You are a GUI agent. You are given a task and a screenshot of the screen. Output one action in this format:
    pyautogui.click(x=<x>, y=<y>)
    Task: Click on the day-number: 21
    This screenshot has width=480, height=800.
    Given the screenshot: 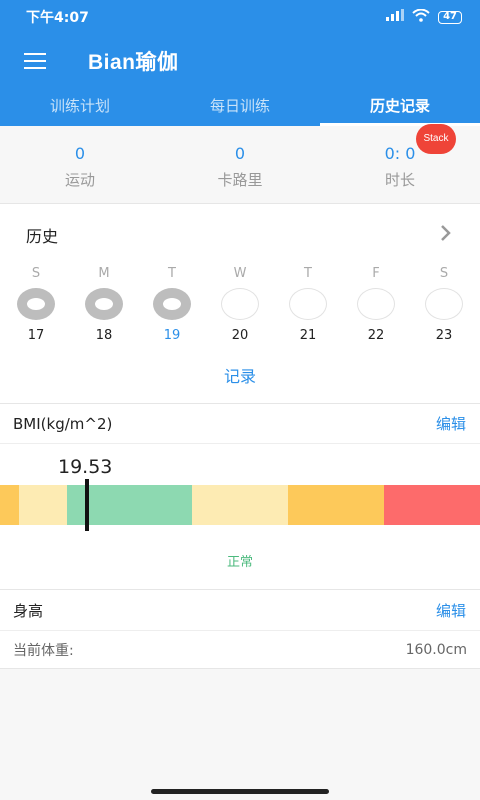 What is the action you would take?
    pyautogui.click(x=308, y=335)
    